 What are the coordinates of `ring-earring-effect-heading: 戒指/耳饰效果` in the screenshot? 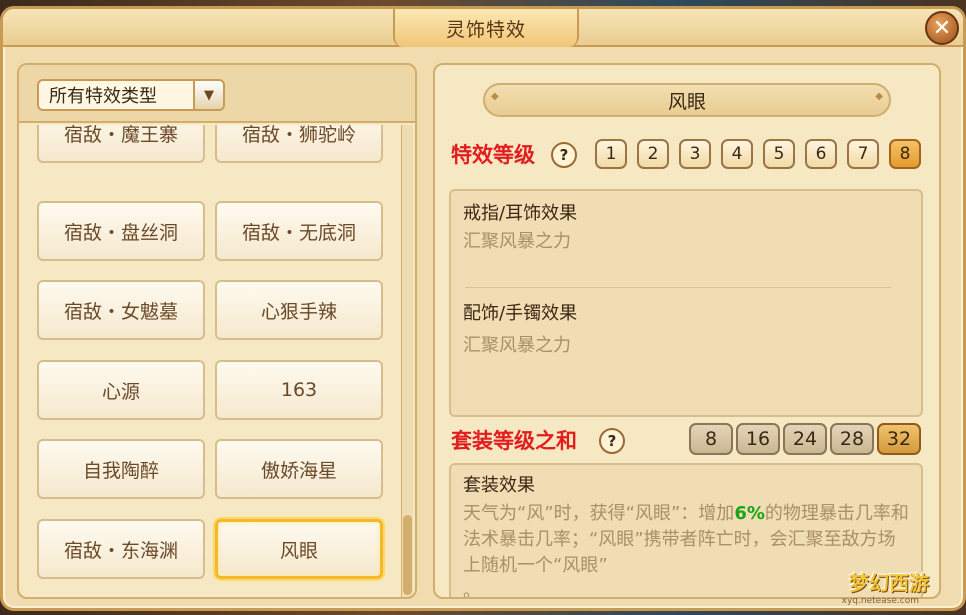 It's located at (520, 213).